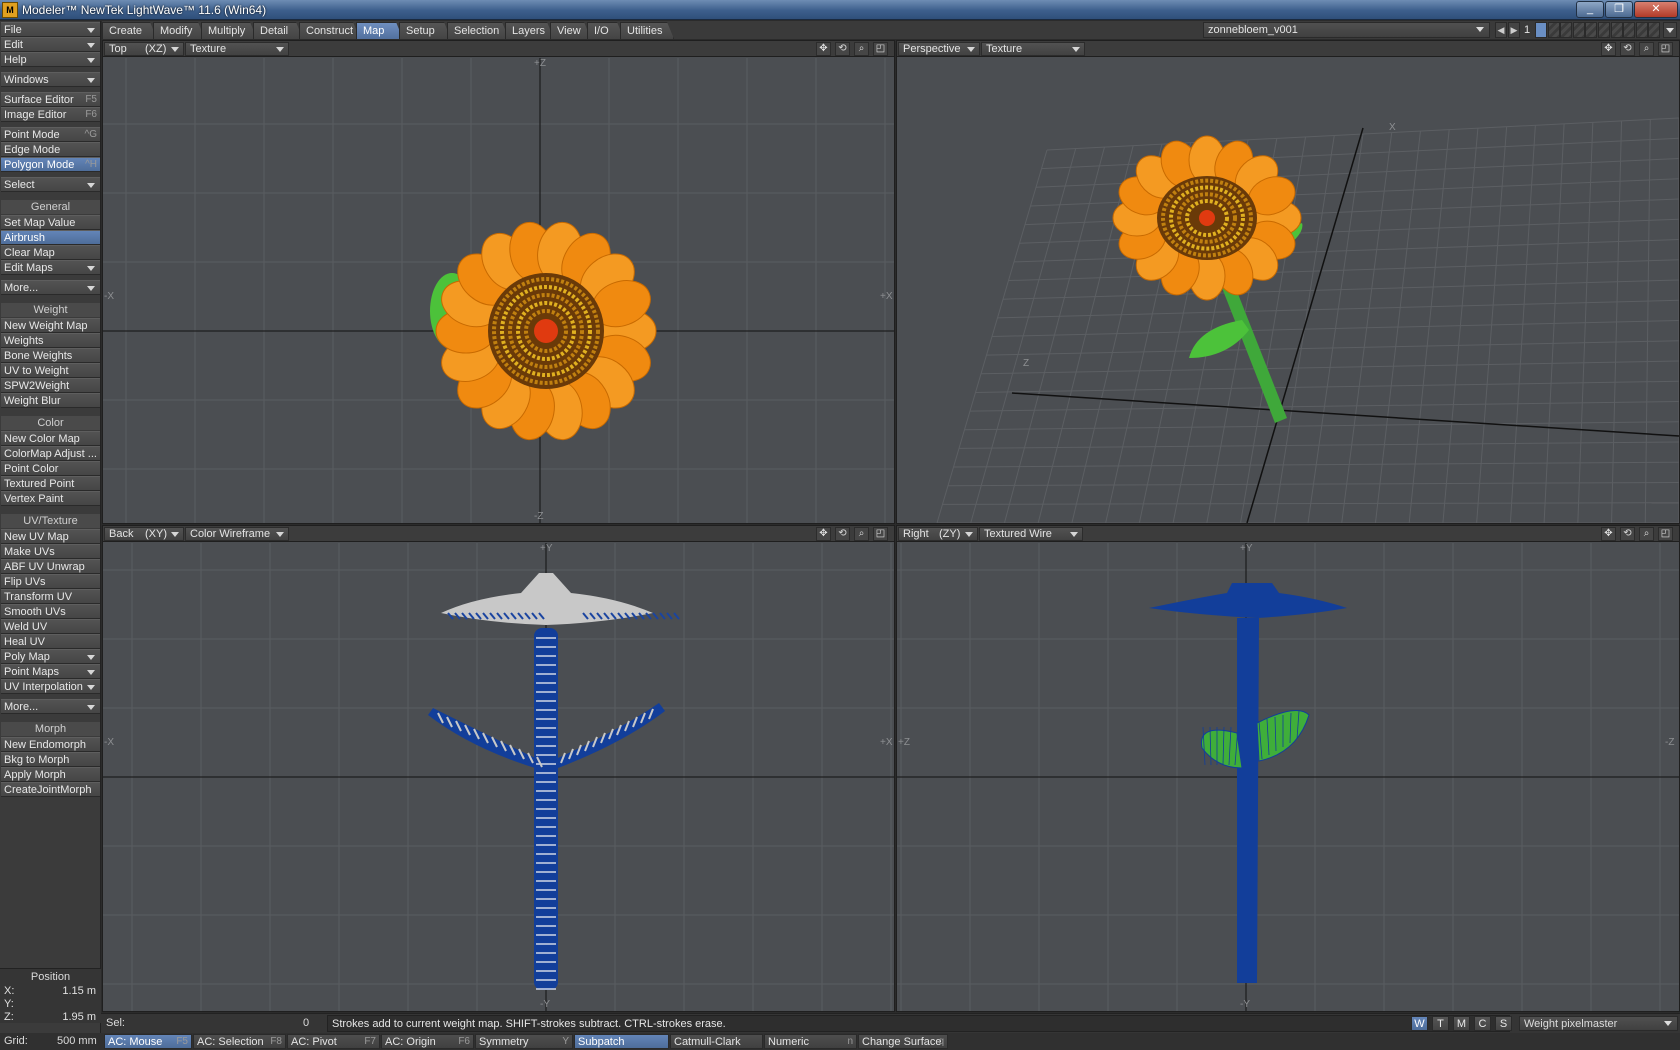 The image size is (1680, 1050). What do you see at coordinates (50, 79) in the screenshot?
I see `windows-button: Windows` at bounding box center [50, 79].